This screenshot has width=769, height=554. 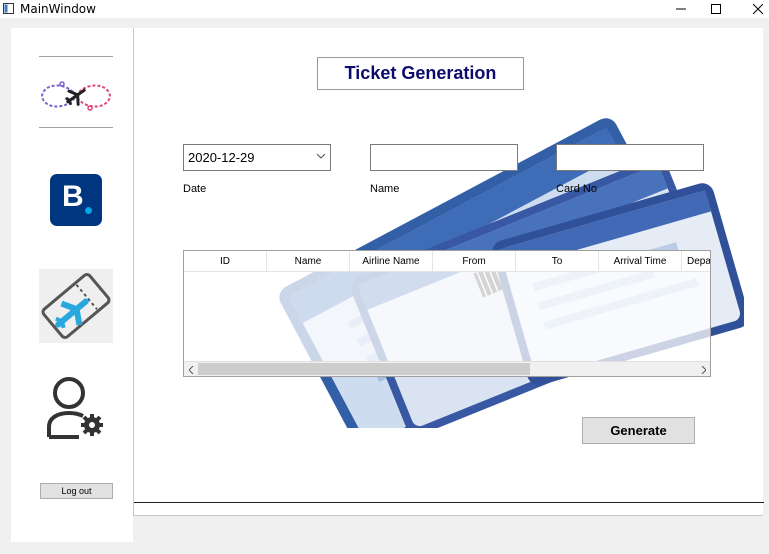 I want to click on chevron-right-icon, so click(x=703, y=369).